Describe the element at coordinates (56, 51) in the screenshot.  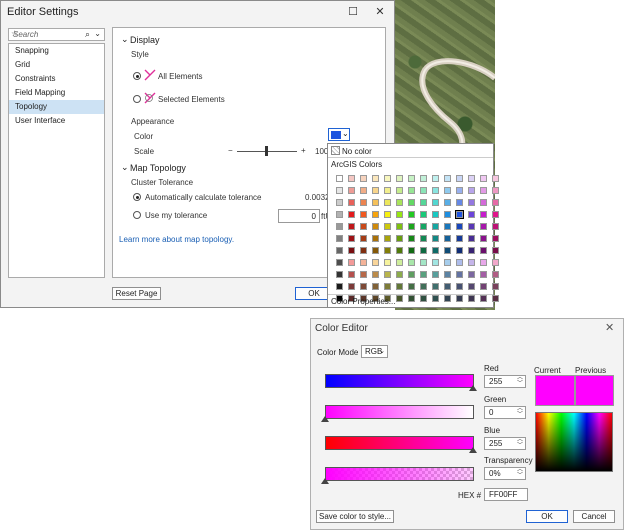
I see `nav-item-snapping: Snapping` at that location.